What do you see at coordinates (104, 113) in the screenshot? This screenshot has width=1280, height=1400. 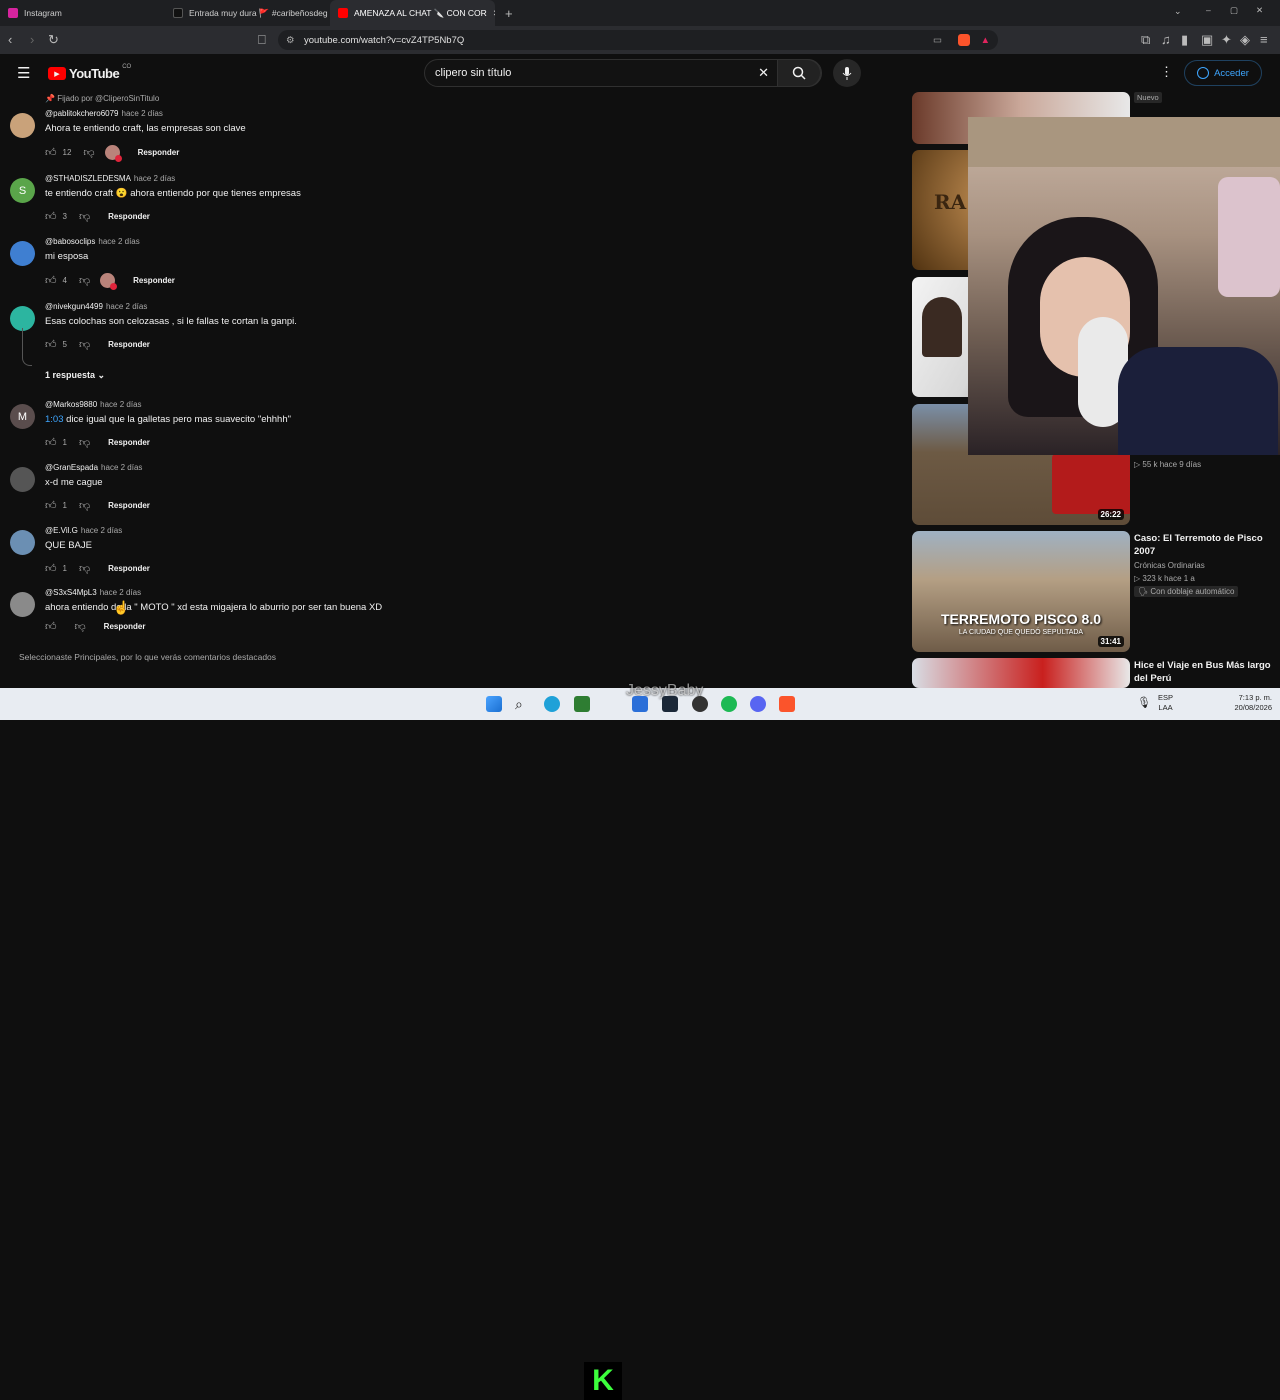 I see `comment-author: @pablitokchero6079 hace 2 días` at bounding box center [104, 113].